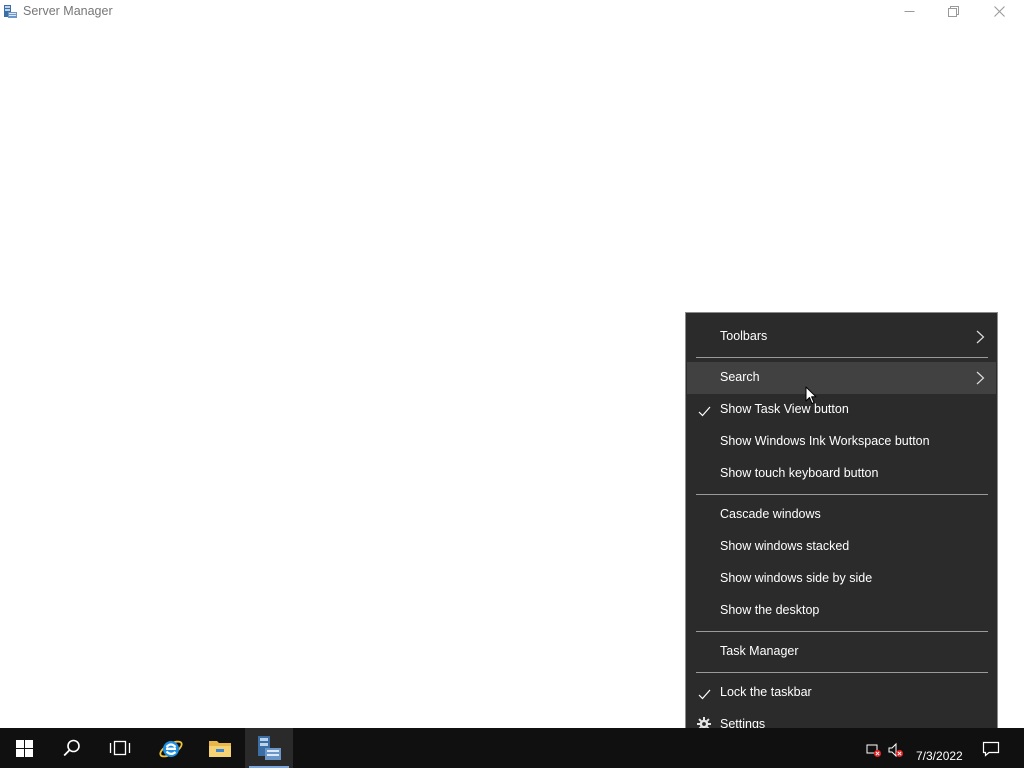 Image resolution: width=1024 pixels, height=768 pixels. I want to click on menu-item-label: Cascade windows, so click(770, 514).